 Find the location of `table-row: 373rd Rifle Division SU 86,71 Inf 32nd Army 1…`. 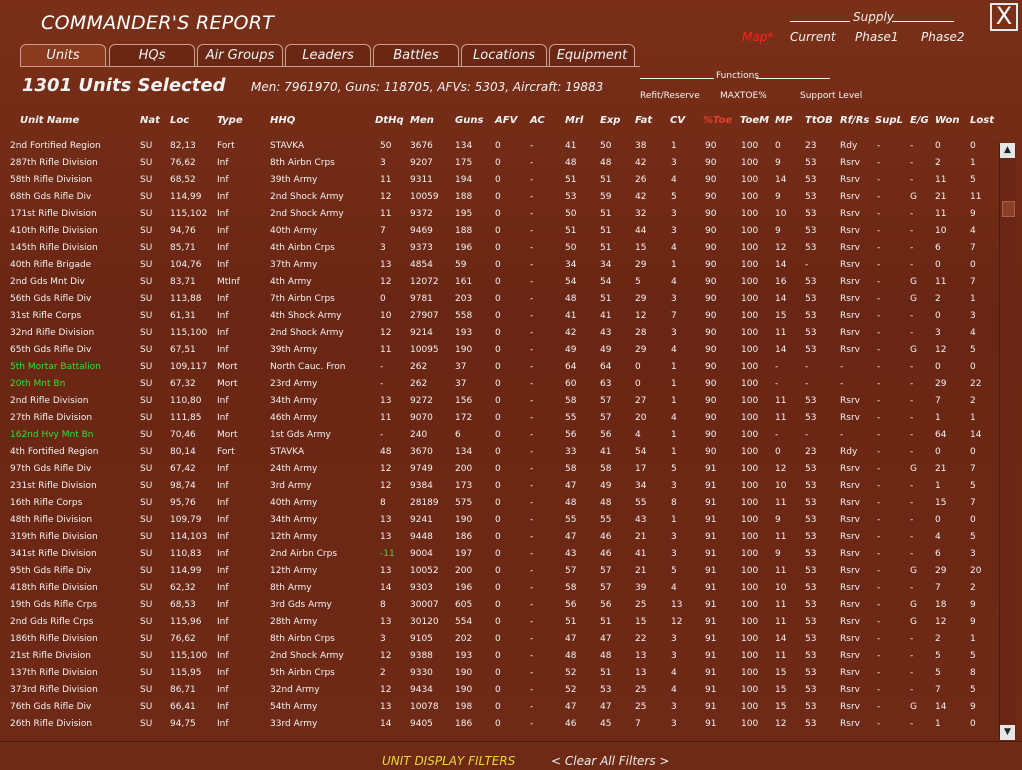

table-row: 373rd Rifle Division SU 86,71 Inf 32nd Army 1… is located at coordinates (497, 691).